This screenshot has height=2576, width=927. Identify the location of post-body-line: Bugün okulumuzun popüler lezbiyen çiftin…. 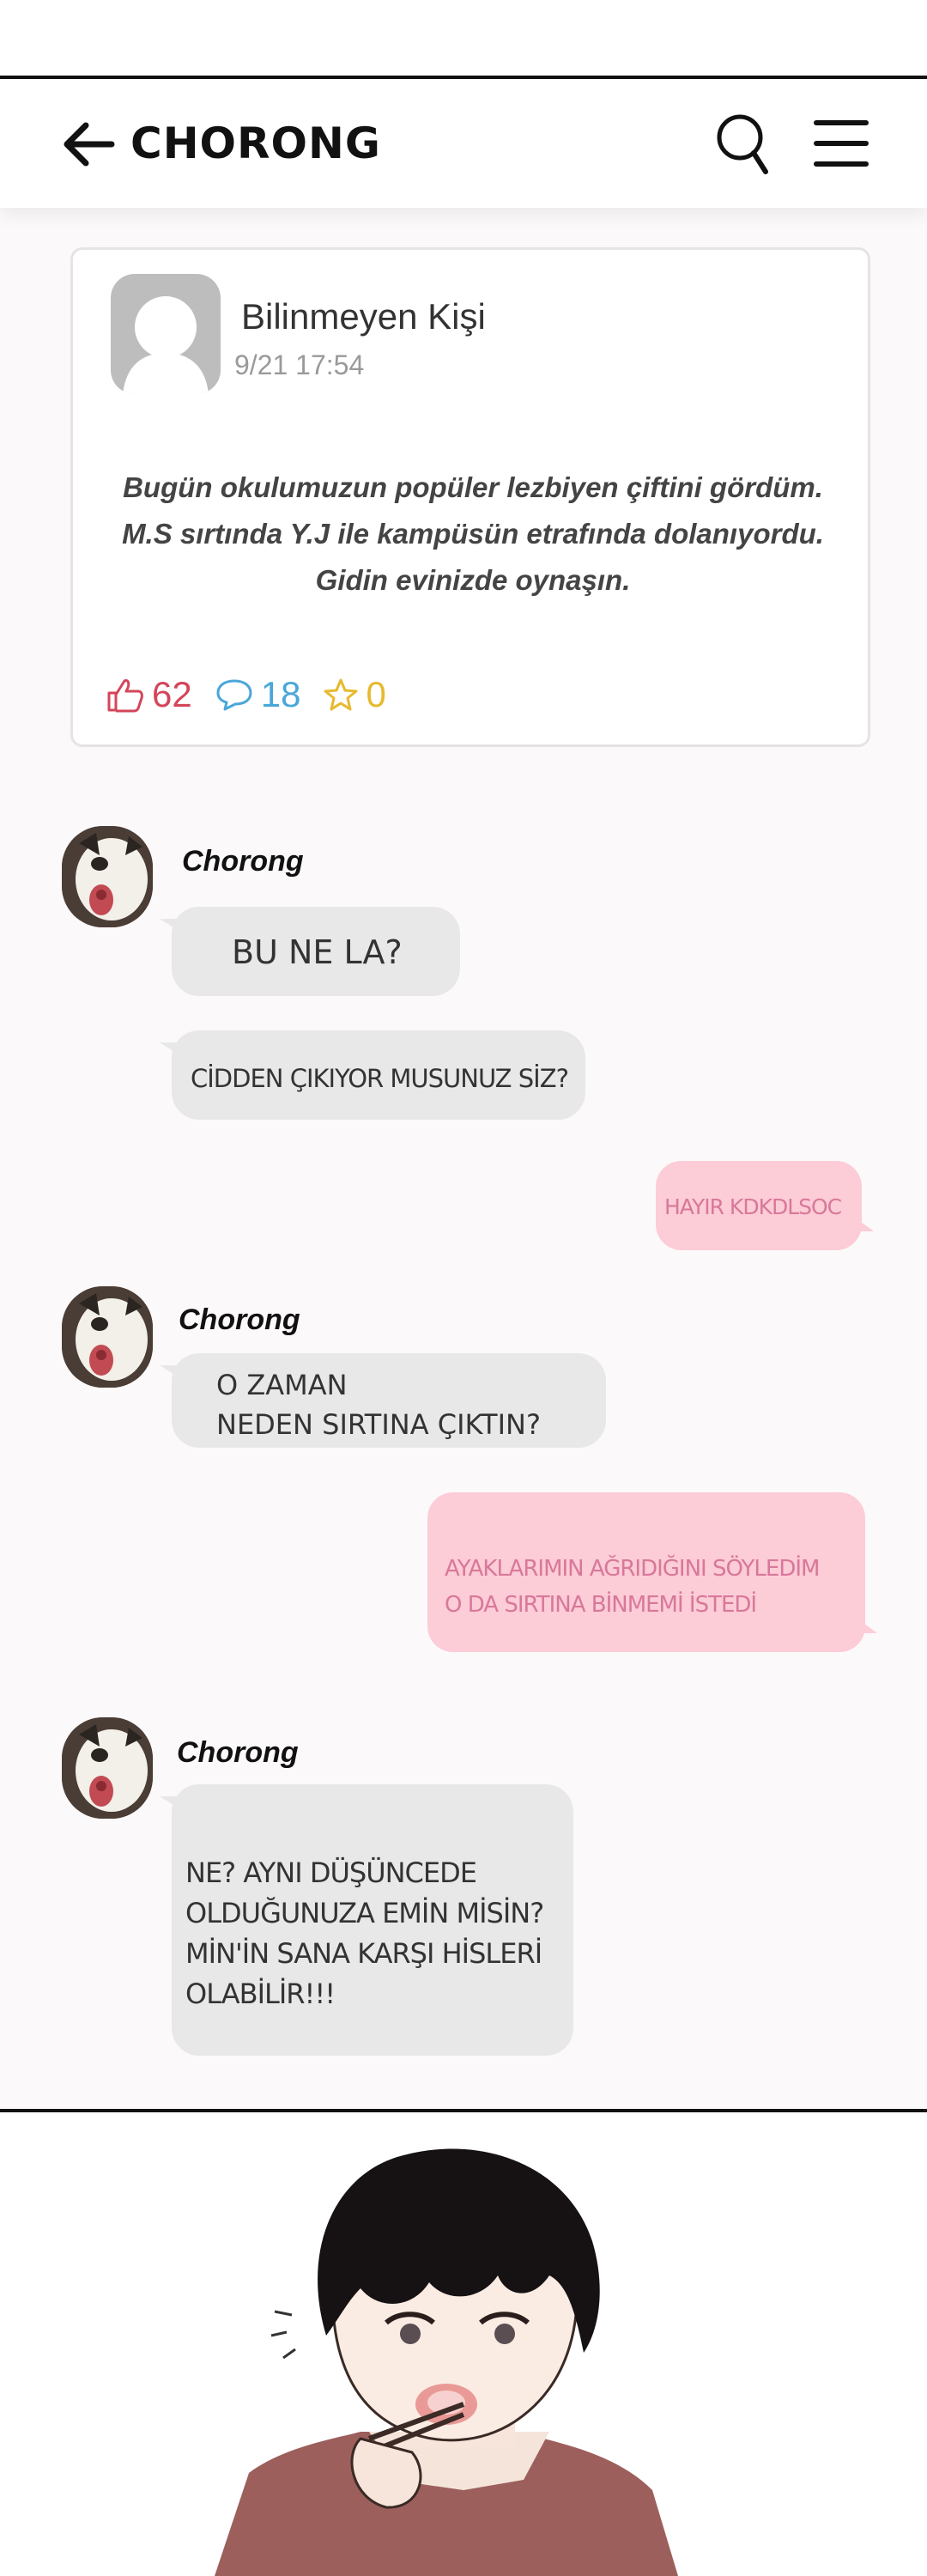
(473, 487).